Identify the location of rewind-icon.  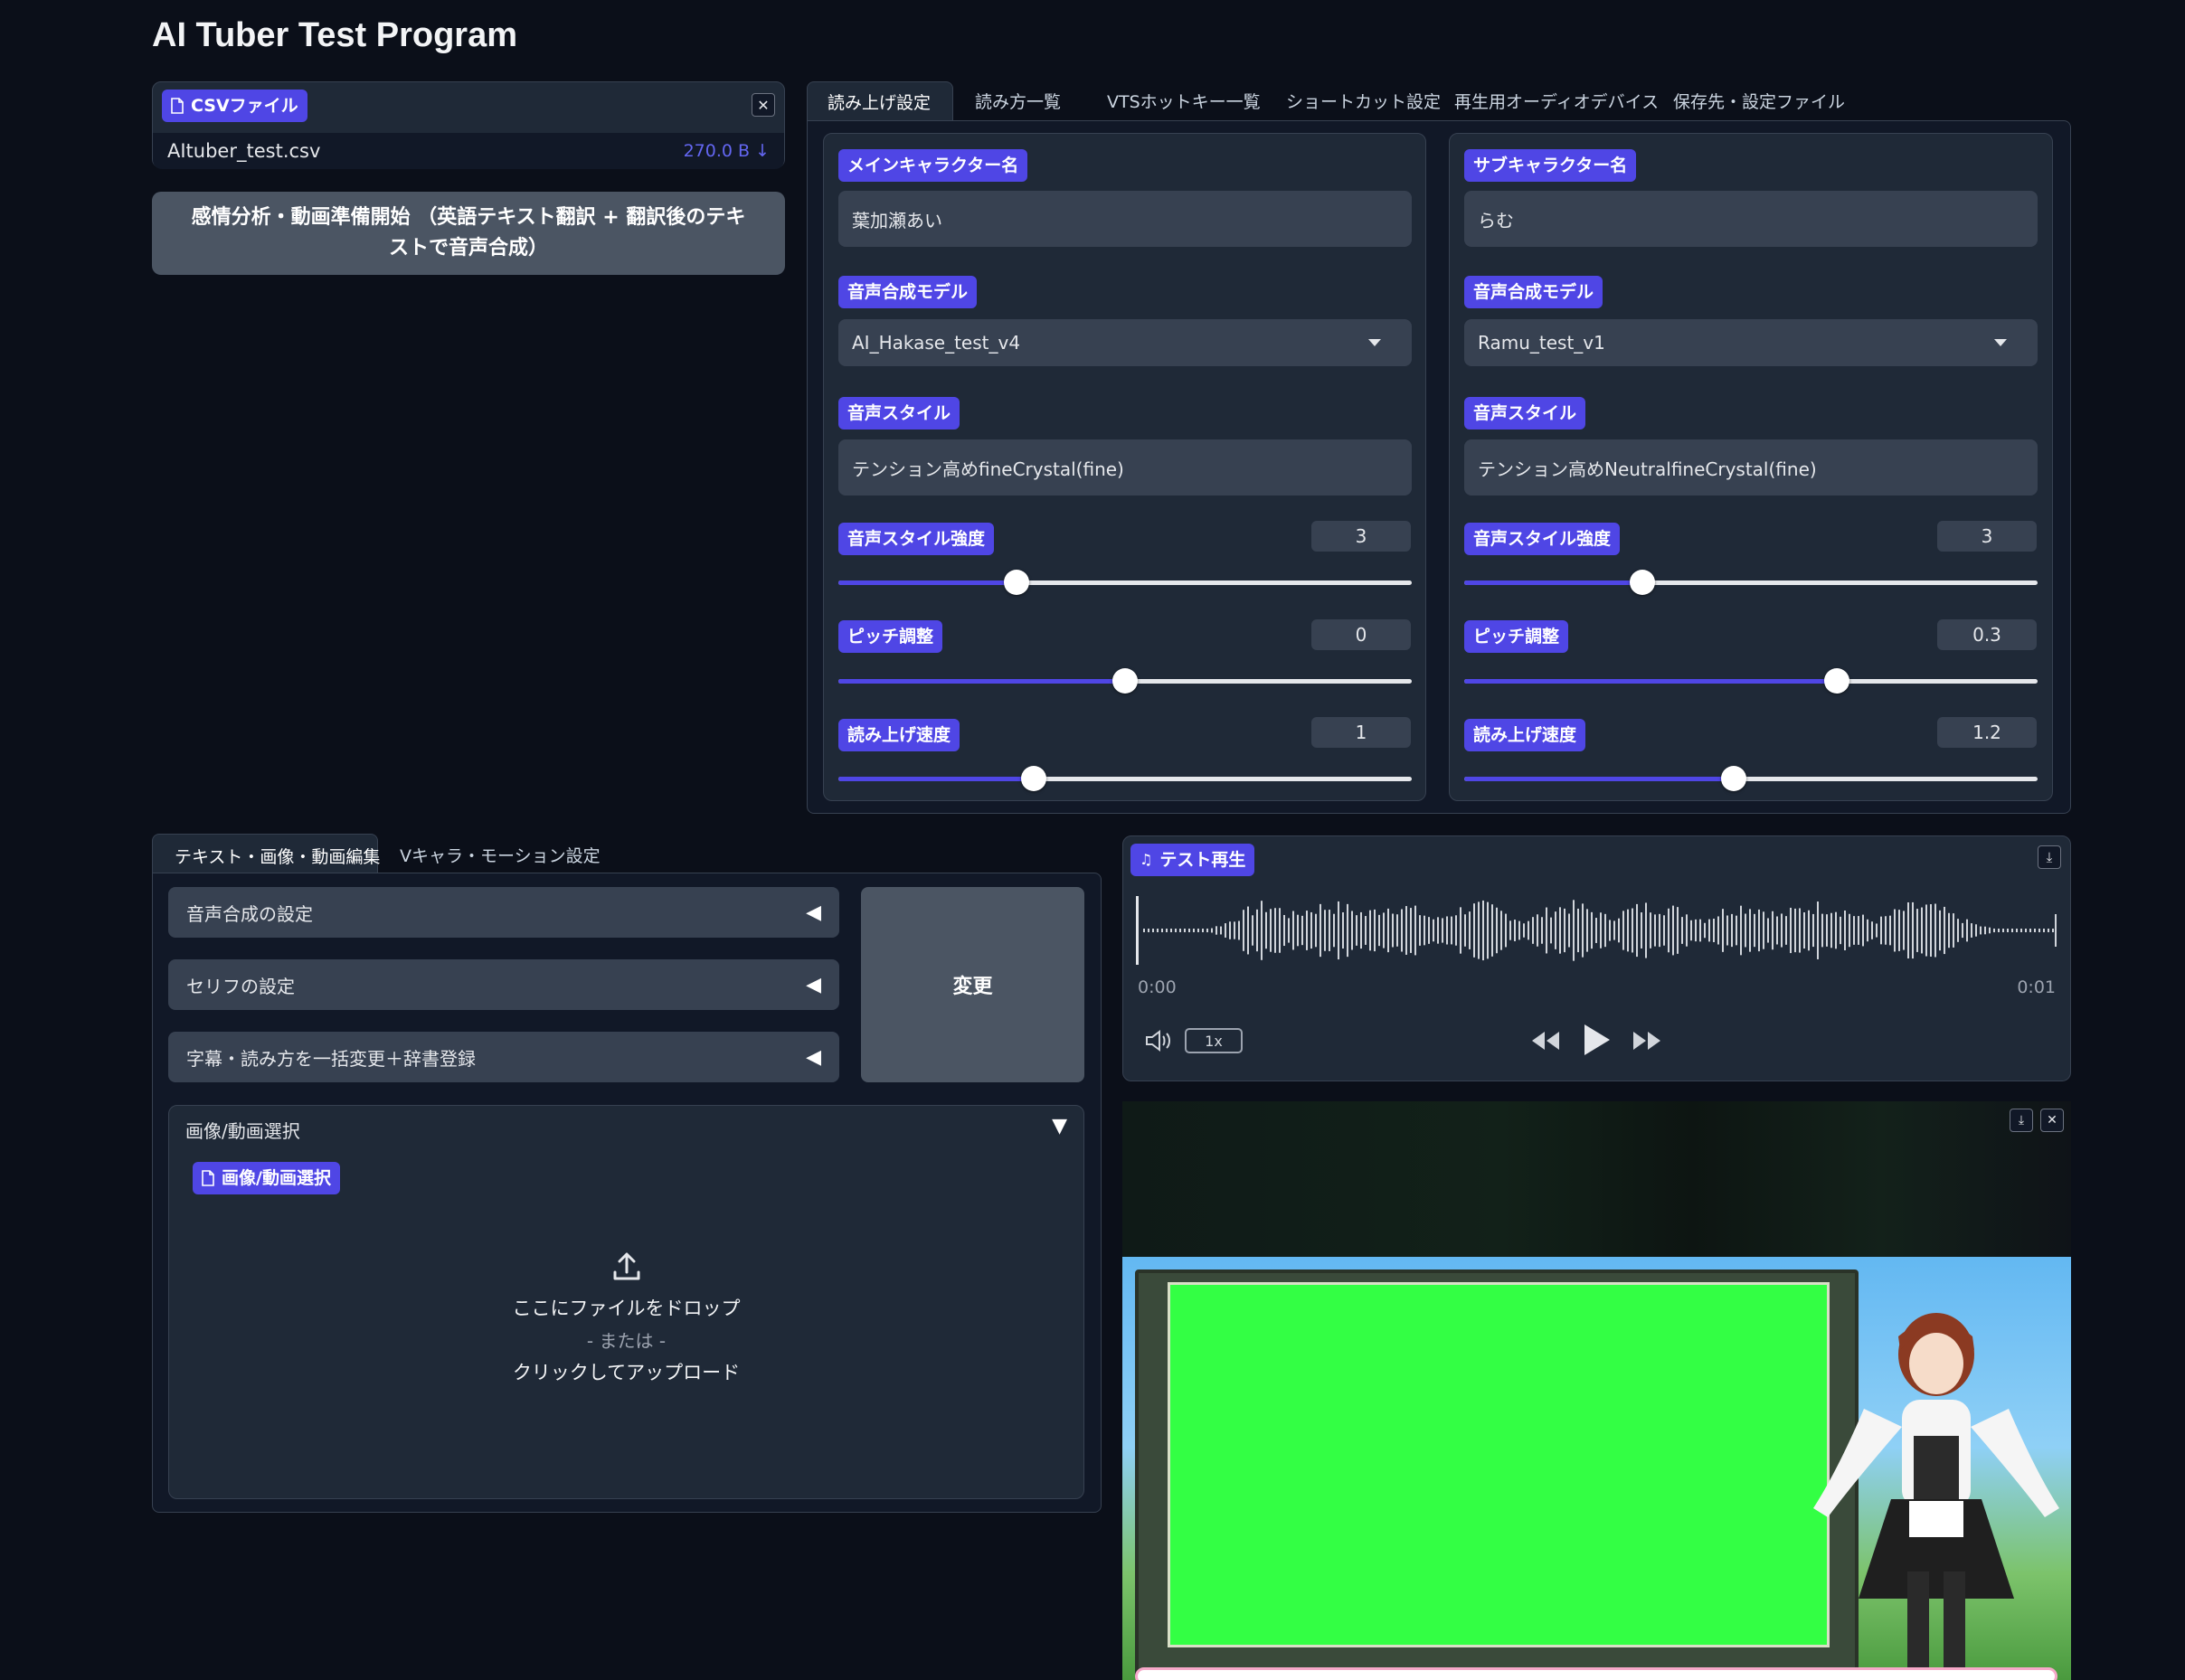
(1545, 1041).